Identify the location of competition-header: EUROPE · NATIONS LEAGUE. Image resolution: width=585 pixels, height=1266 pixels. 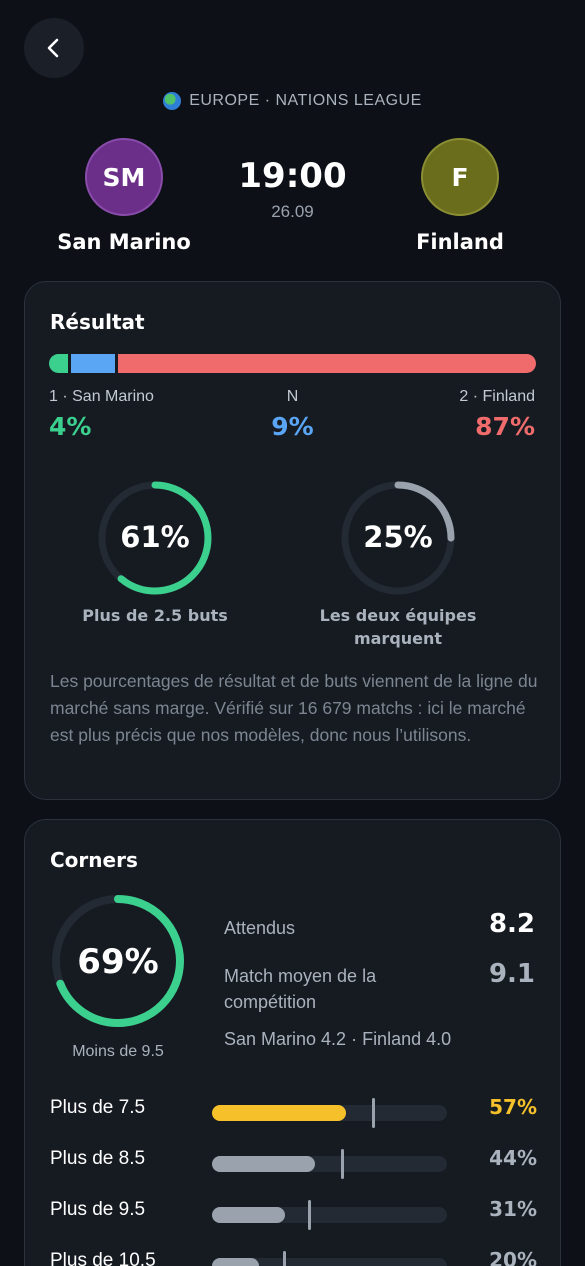
(292, 101).